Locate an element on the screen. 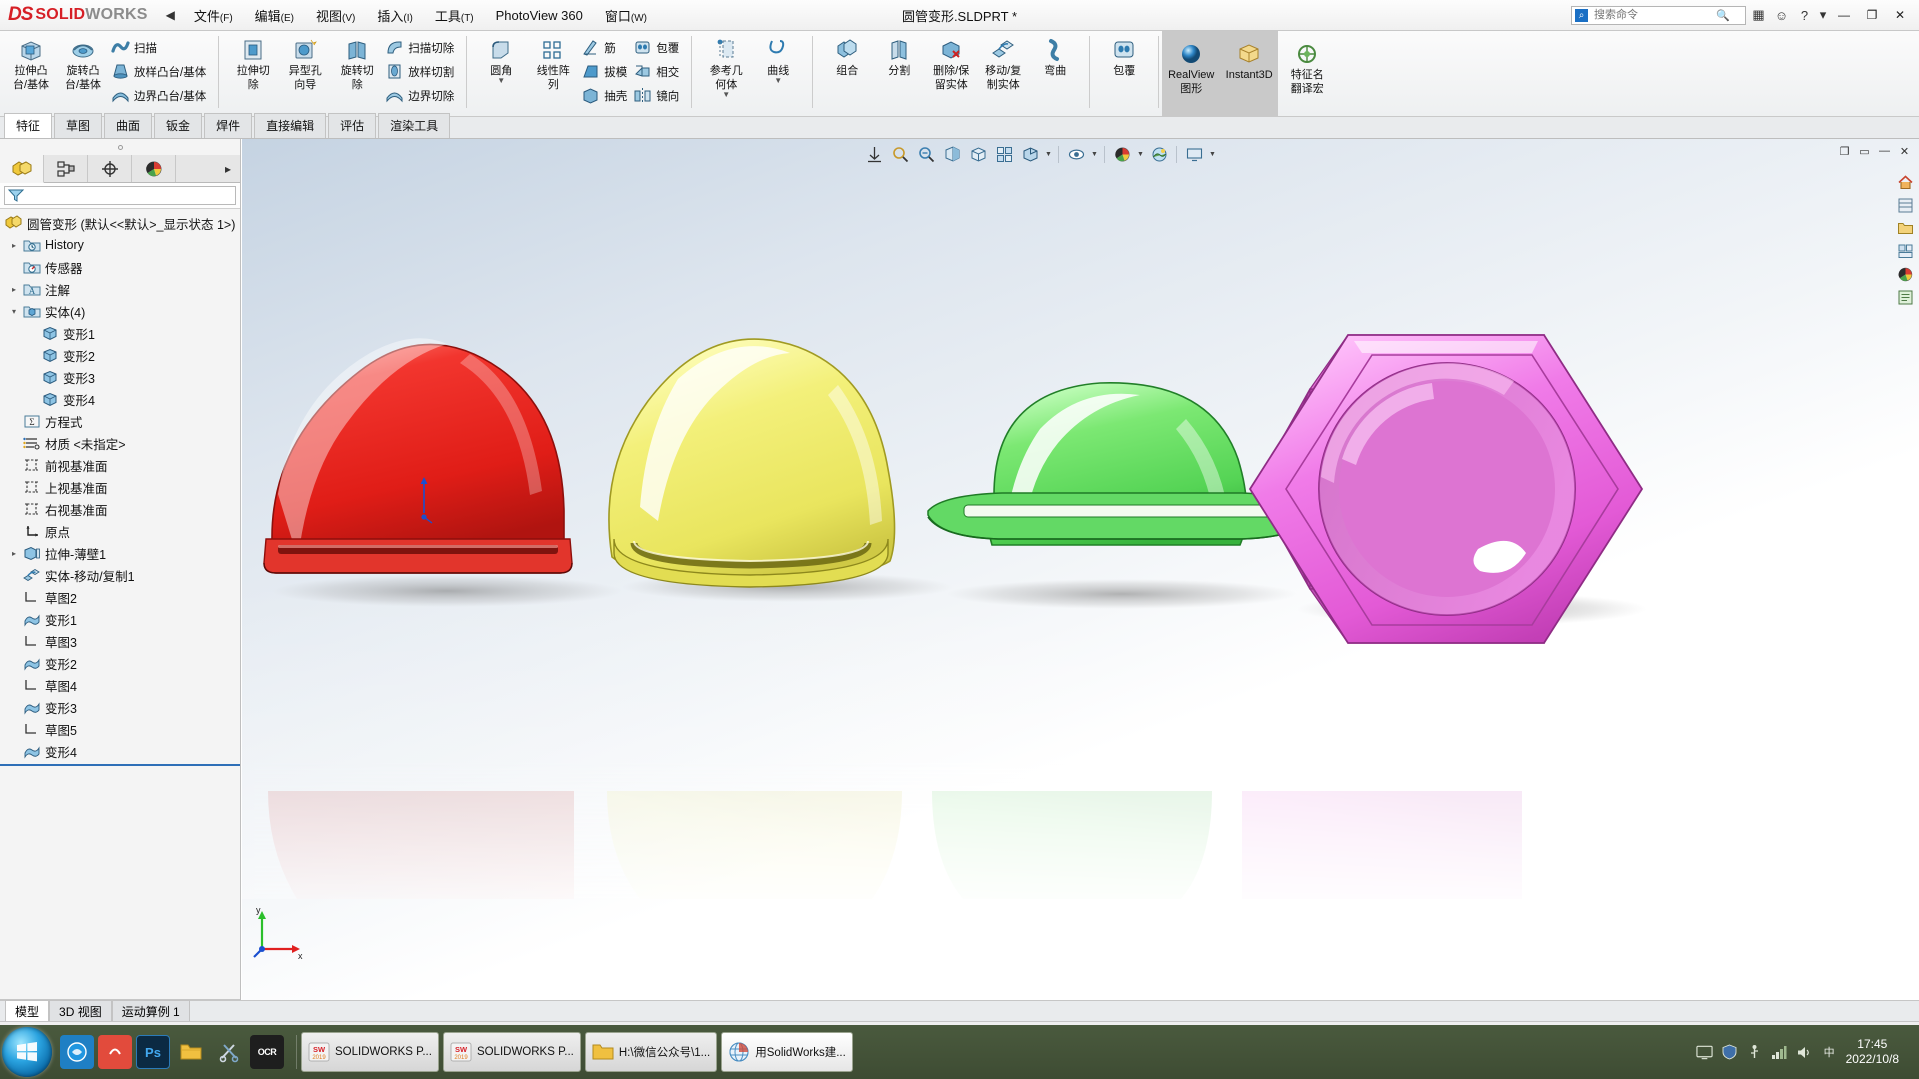  tray-shield-icon is located at coordinates (1729, 1052).